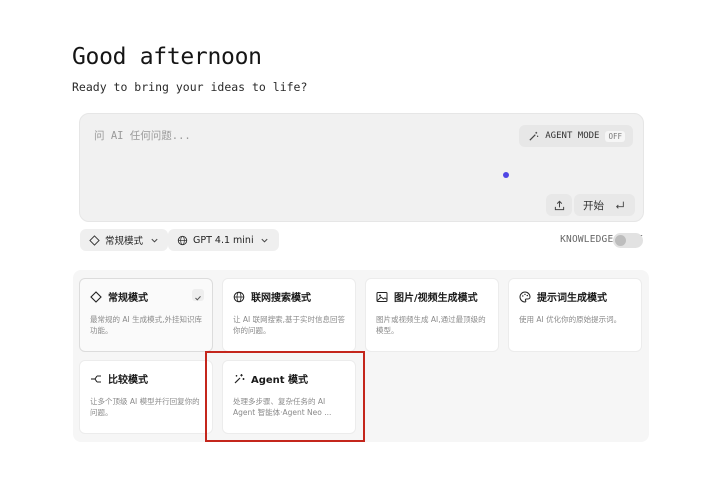  I want to click on mode-select-label: 常规模式, so click(124, 241).